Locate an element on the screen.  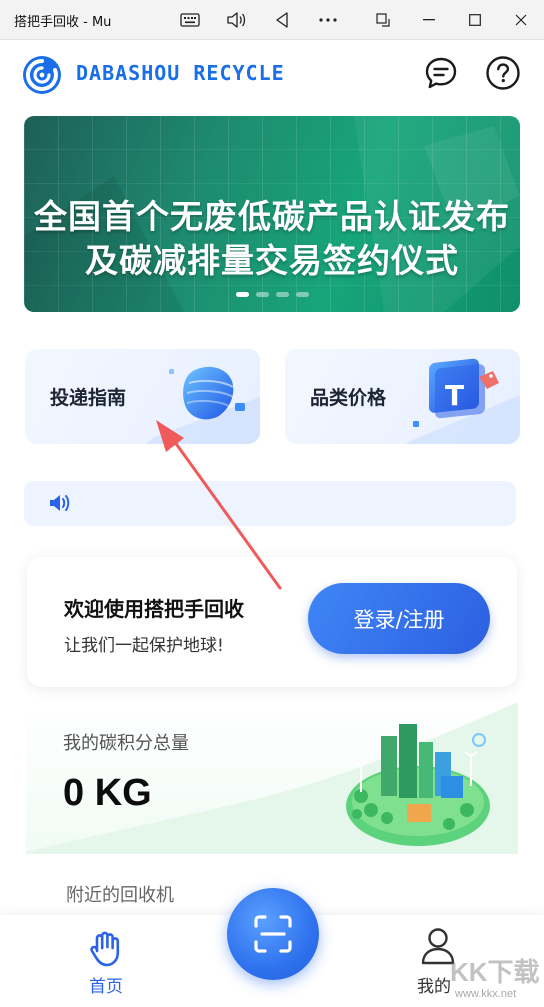
help-icon is located at coordinates (503, 73).